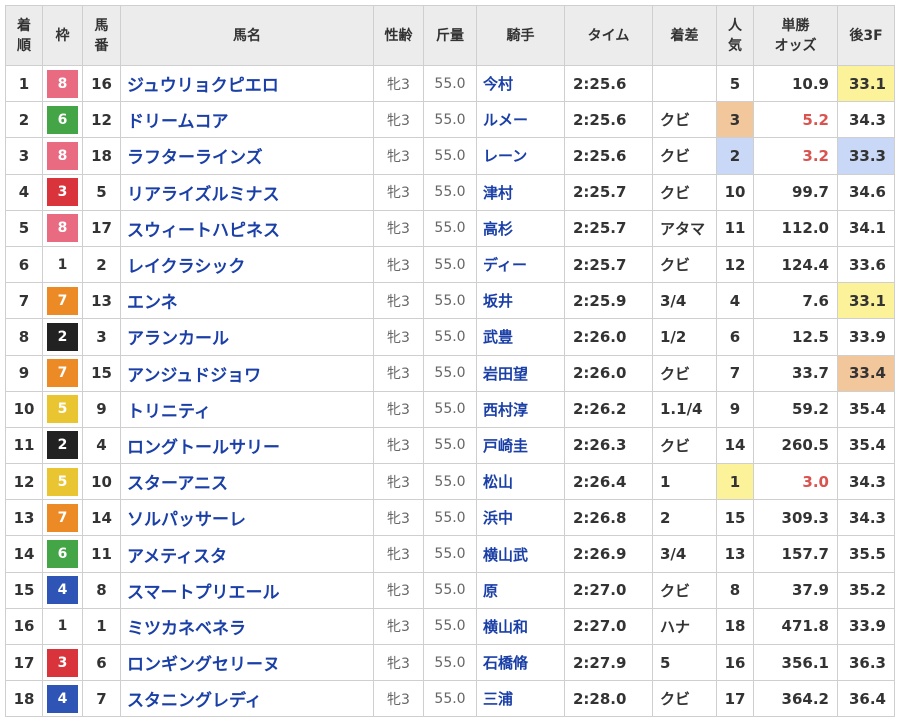 The height and width of the screenshot is (727, 899). I want to click on waku-cell: 3, so click(62, 662).